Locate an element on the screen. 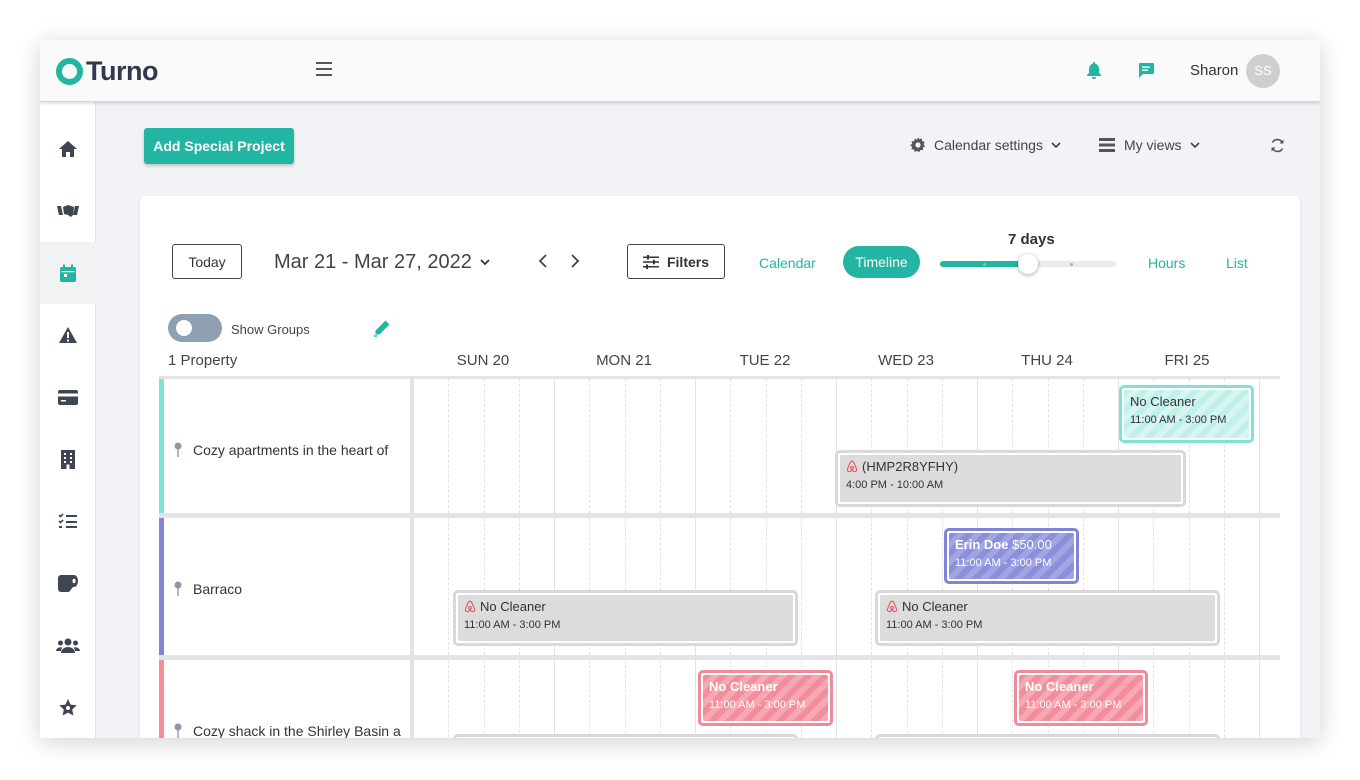 Image resolution: width=1360 pixels, height=780 pixels. sidebar is located at coordinates (68, 420).